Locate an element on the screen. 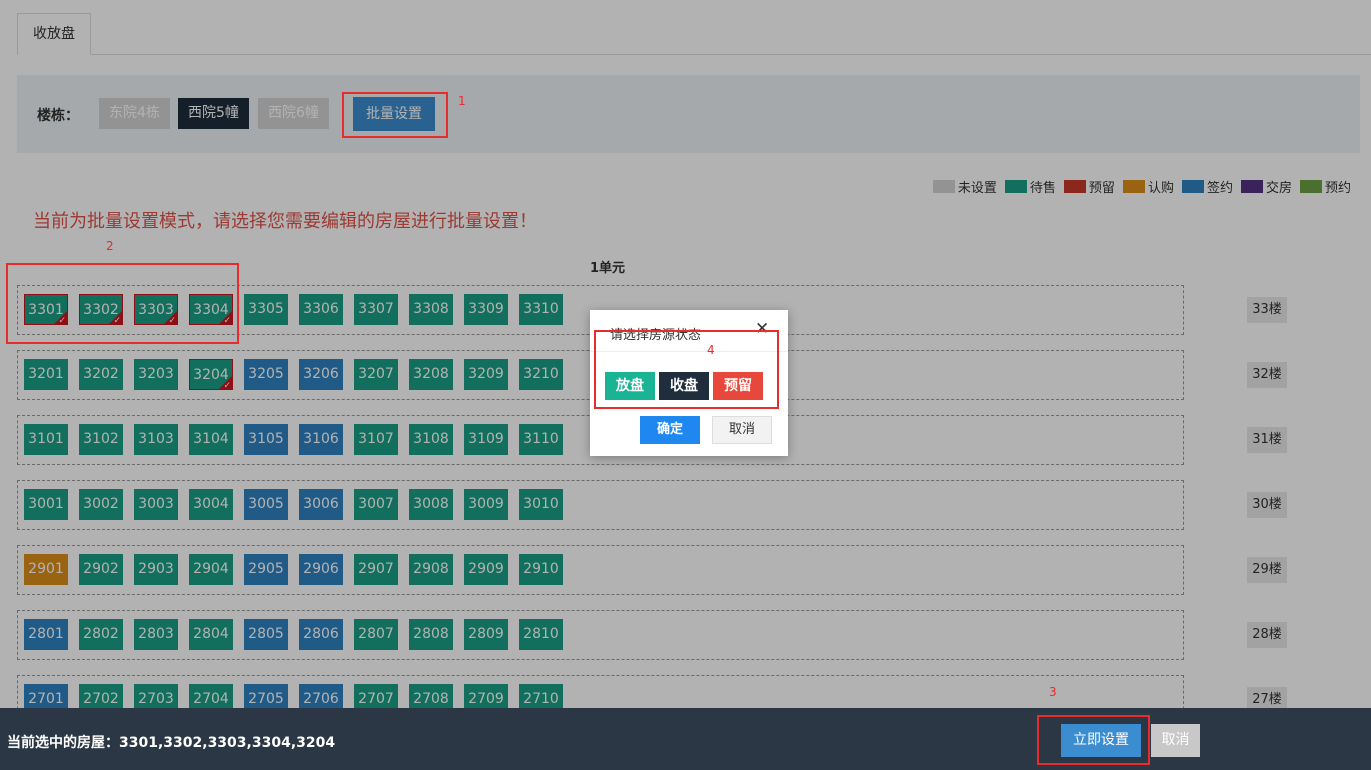 Image resolution: width=1371 pixels, height=770 pixels. annotation-2: 2 is located at coordinates (110, 246).